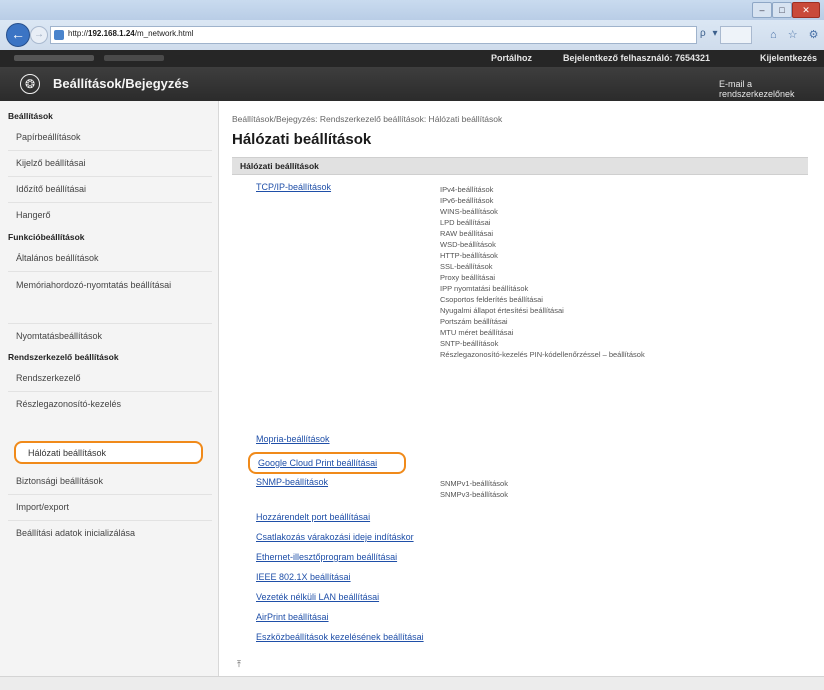 The image size is (824, 690). What do you see at coordinates (736, 35) in the screenshot?
I see `browser-tab` at bounding box center [736, 35].